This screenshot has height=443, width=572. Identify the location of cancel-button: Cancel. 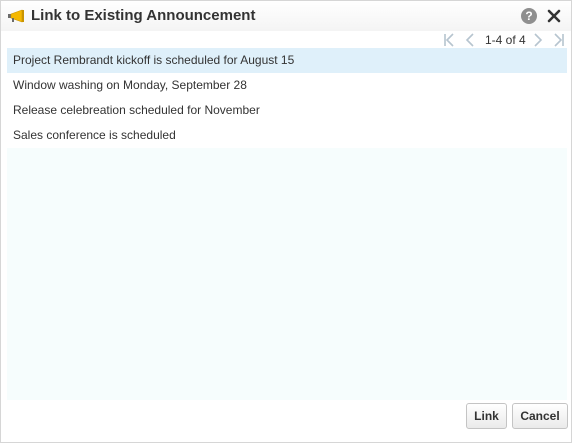
(540, 416).